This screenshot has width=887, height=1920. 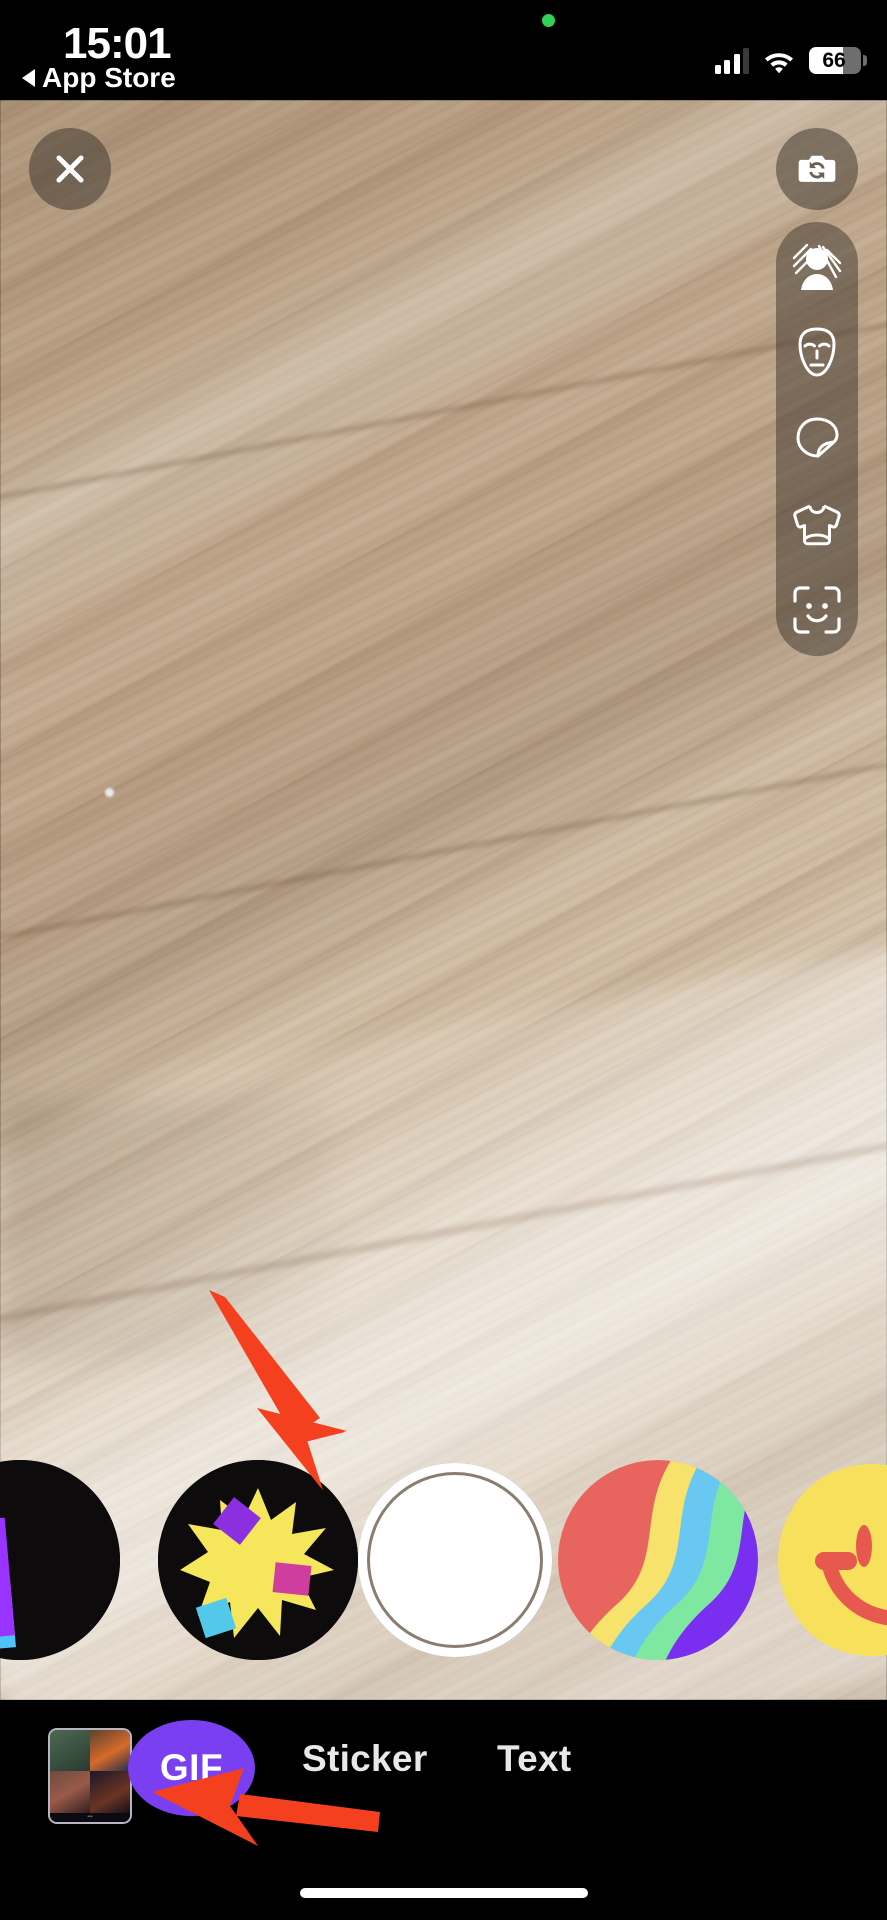 I want to click on tab-gif: GIF, so click(x=191, y=1768).